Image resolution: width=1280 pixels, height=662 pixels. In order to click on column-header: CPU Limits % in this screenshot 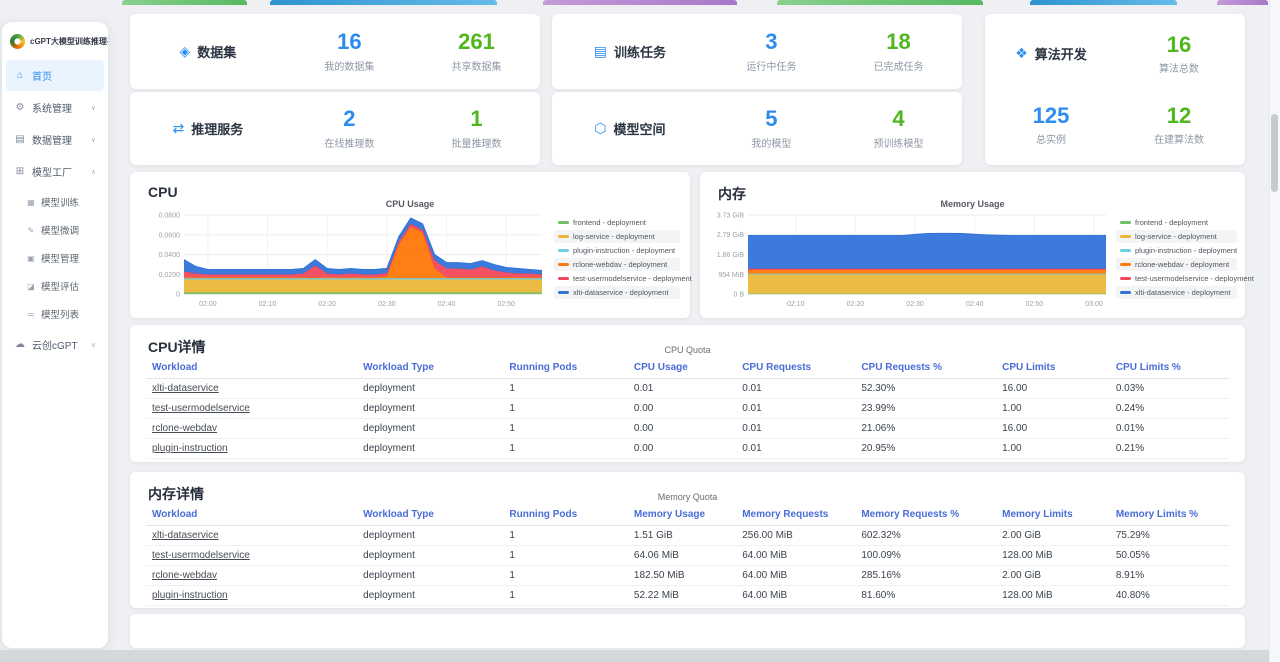, I will do `click(1169, 368)`.